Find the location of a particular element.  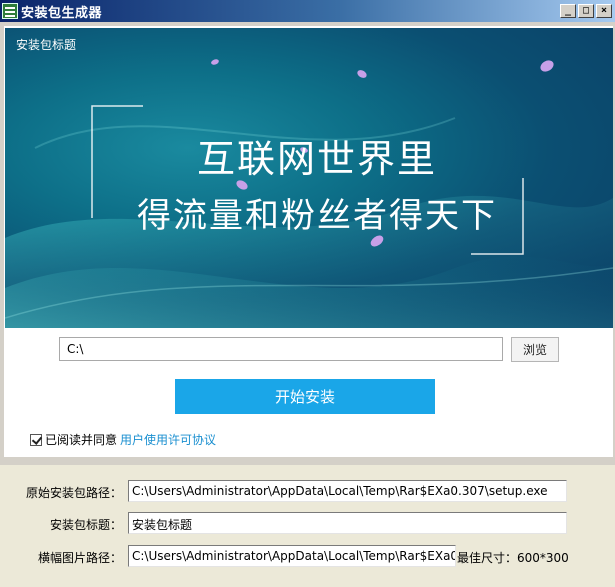

minimize-button: _ is located at coordinates (568, 11).